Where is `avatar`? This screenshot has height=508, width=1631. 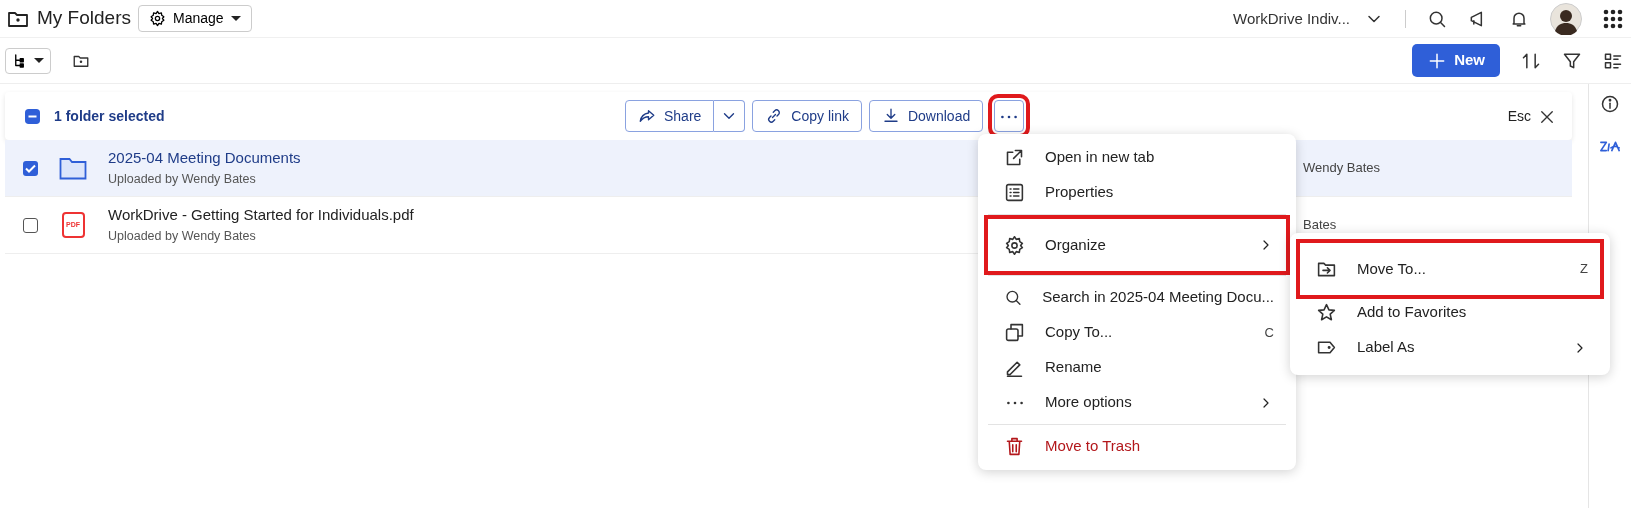
avatar is located at coordinates (1566, 18).